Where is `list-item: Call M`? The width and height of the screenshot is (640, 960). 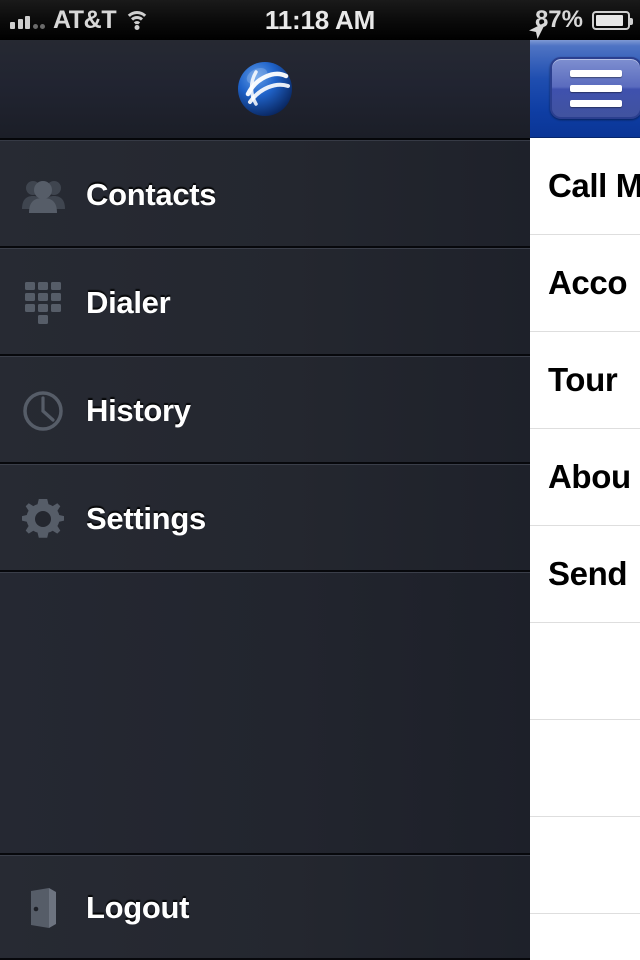
list-item: Call M is located at coordinates (584, 186).